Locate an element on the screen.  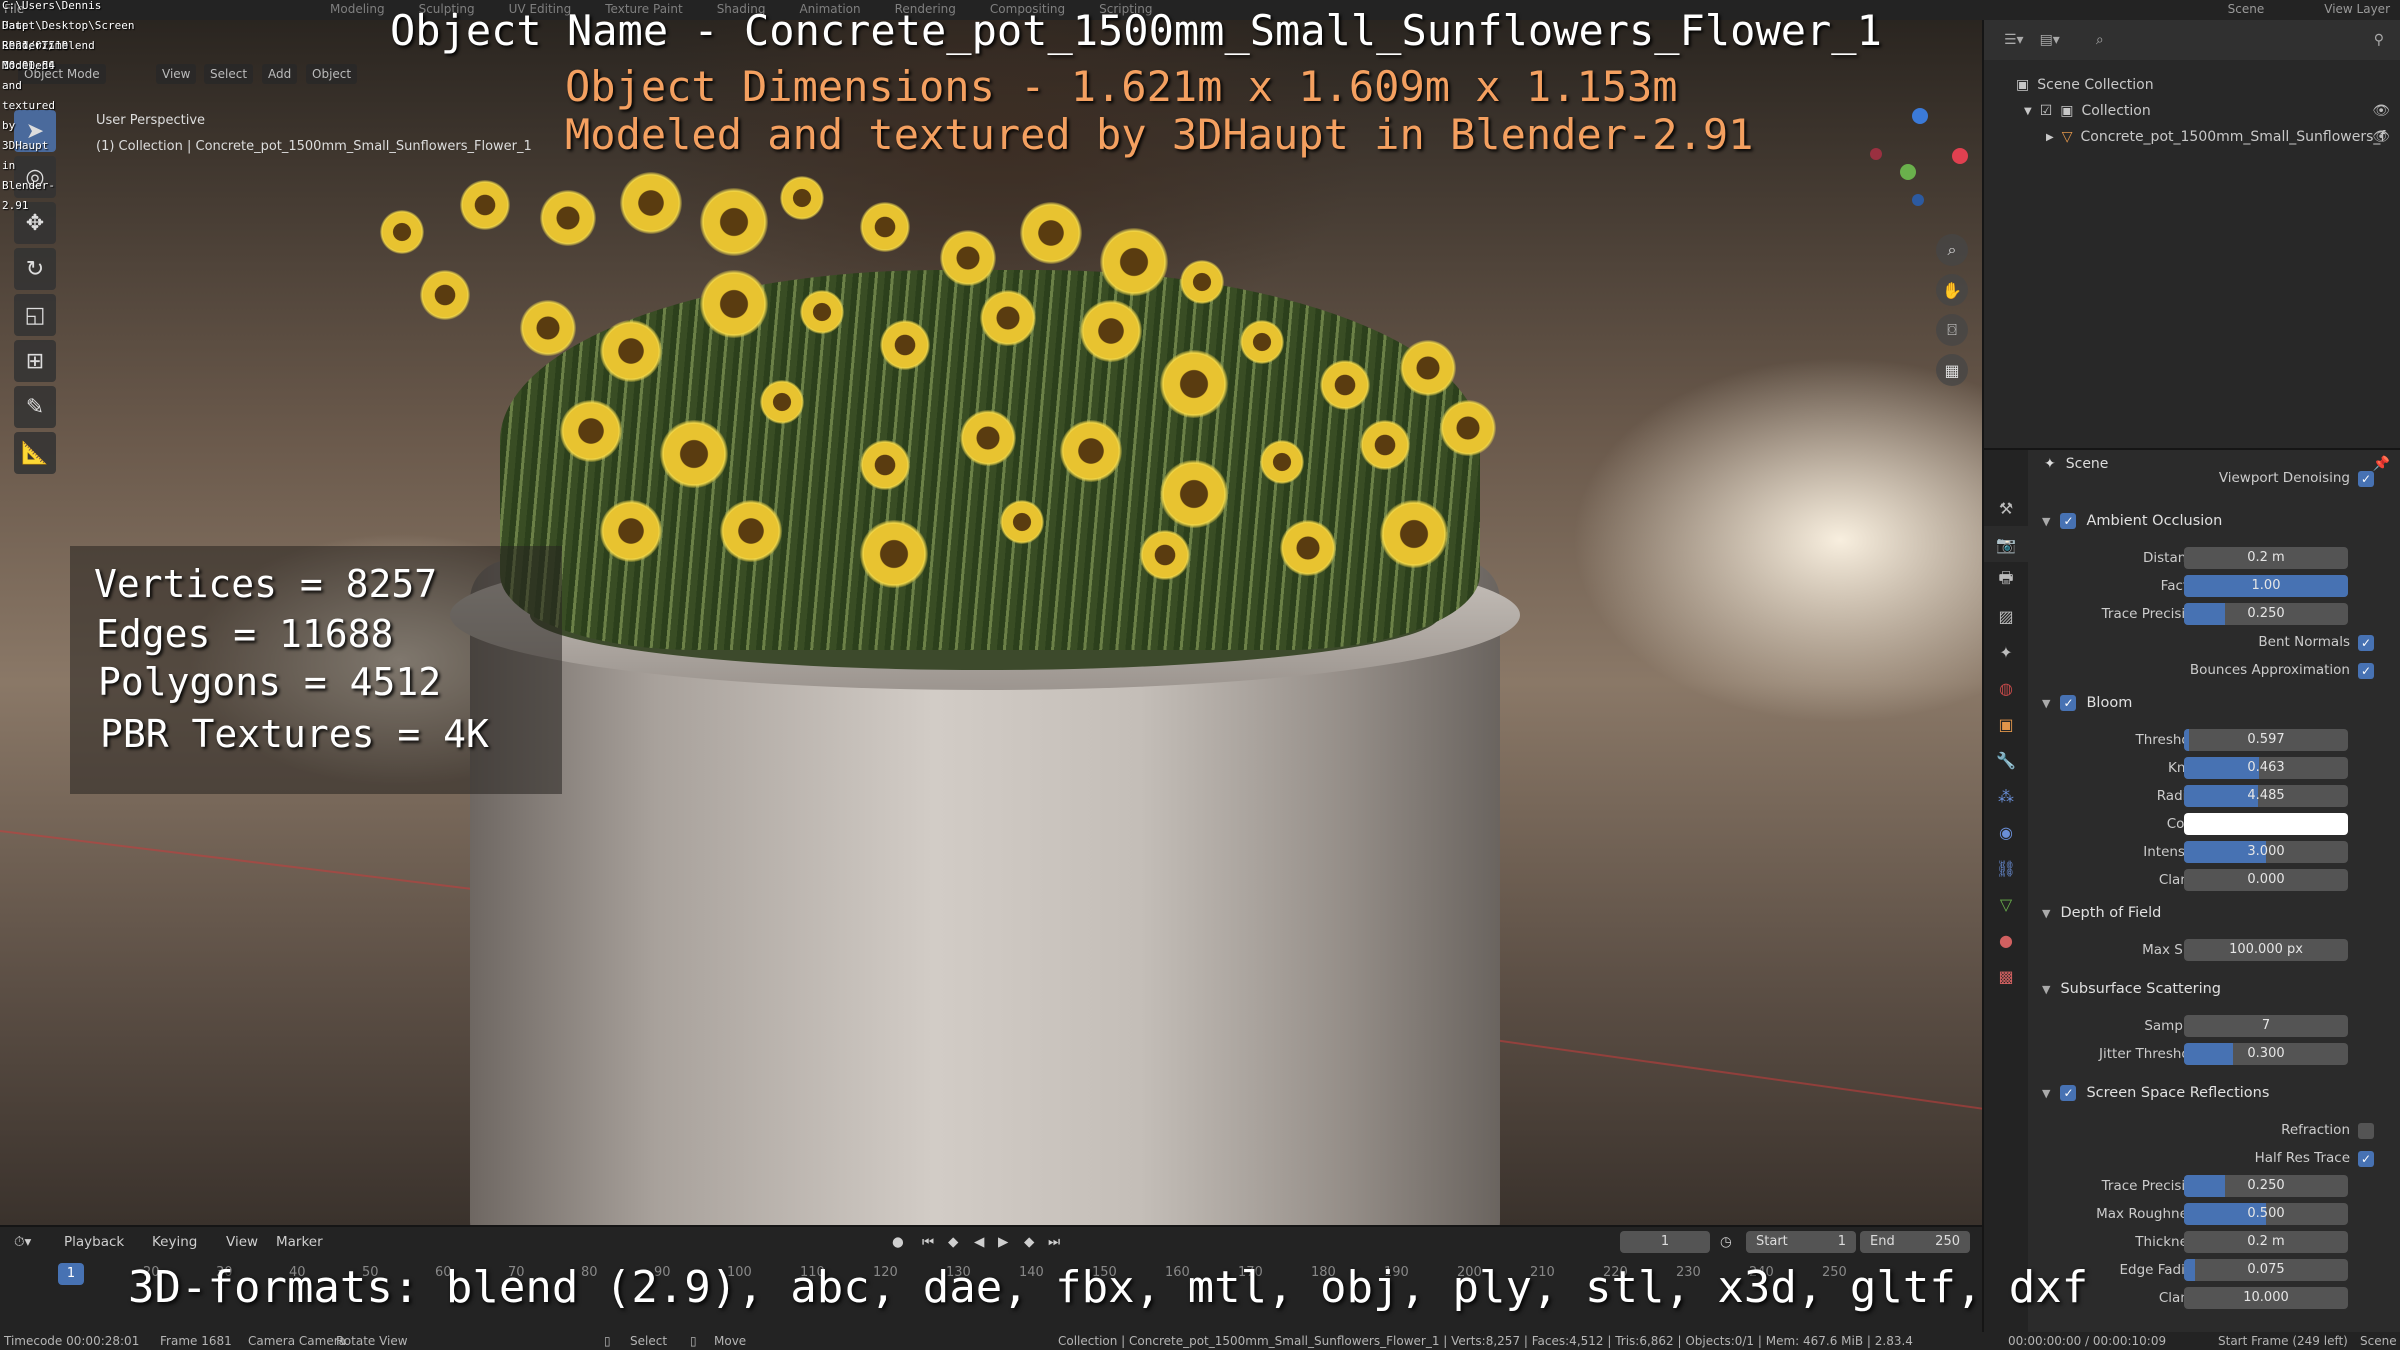
ao-enable-checkbox: ✓ is located at coordinates (2068, 521).